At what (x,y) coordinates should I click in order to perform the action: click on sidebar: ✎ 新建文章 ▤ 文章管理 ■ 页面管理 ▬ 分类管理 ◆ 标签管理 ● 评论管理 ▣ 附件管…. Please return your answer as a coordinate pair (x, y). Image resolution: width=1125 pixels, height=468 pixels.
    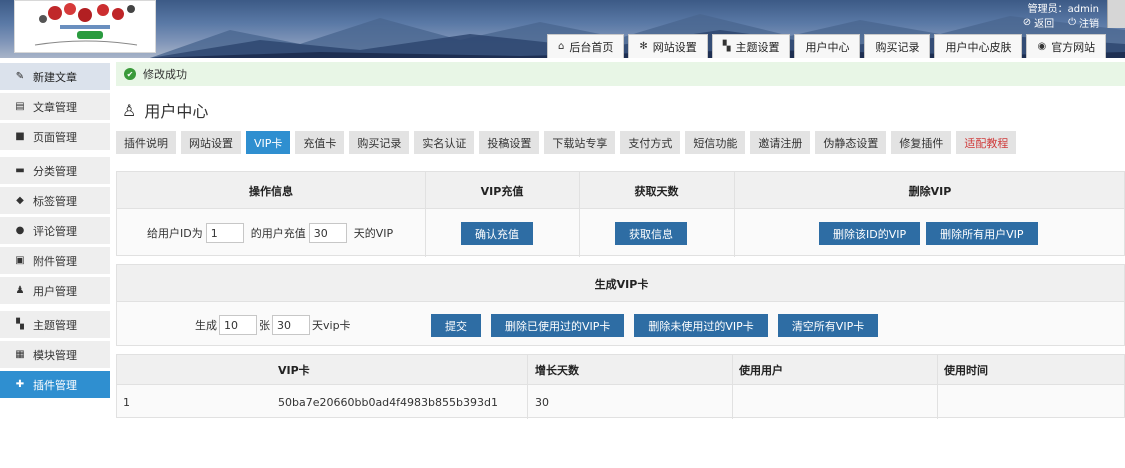
    Looking at the image, I should click on (55, 263).